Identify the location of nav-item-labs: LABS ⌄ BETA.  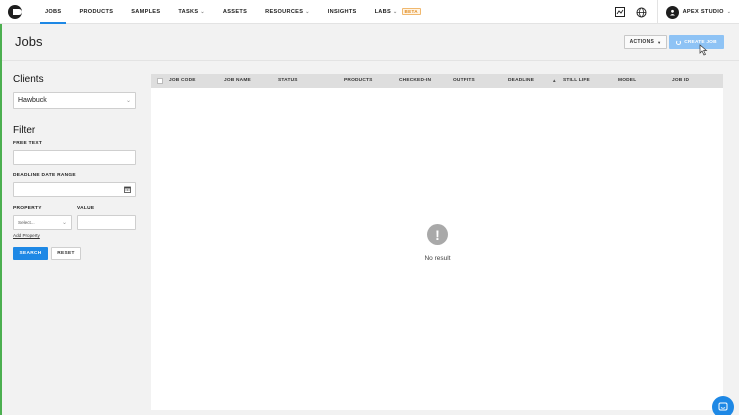
(398, 12).